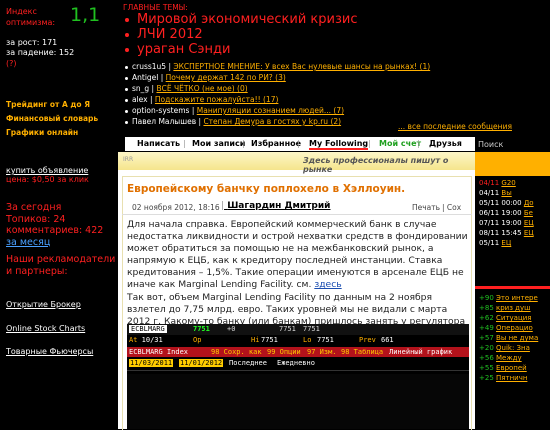 This screenshot has width=550, height=430. I want to click on link-charts: Графики онлайн, so click(52, 133).